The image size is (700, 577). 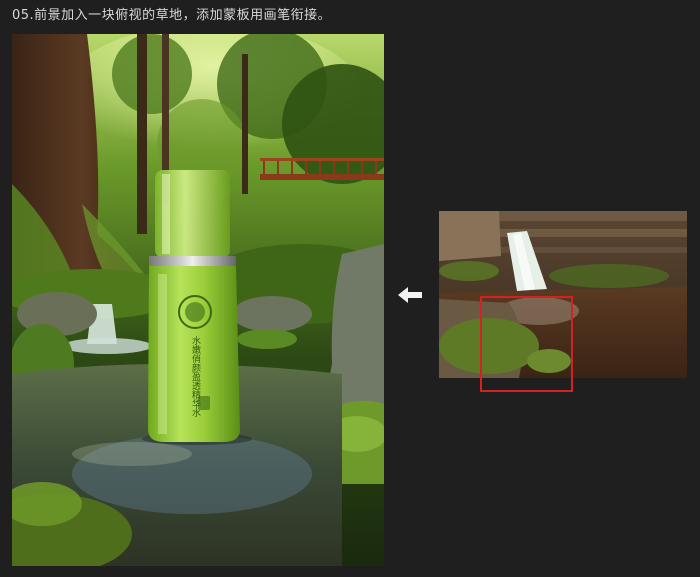 What do you see at coordinates (411, 295) in the screenshot?
I see `left-arrow-icon` at bounding box center [411, 295].